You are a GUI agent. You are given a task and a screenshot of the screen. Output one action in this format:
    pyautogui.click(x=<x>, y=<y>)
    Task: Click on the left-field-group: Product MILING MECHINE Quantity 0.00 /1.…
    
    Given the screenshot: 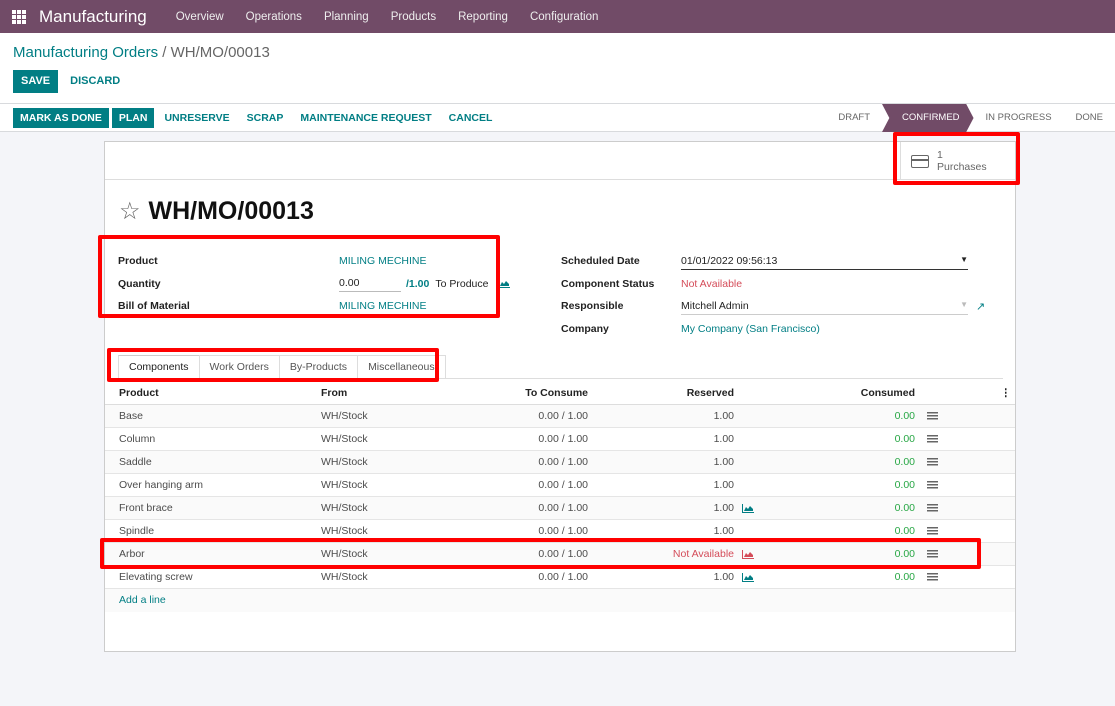 What is the action you would take?
    pyautogui.click(x=314, y=284)
    